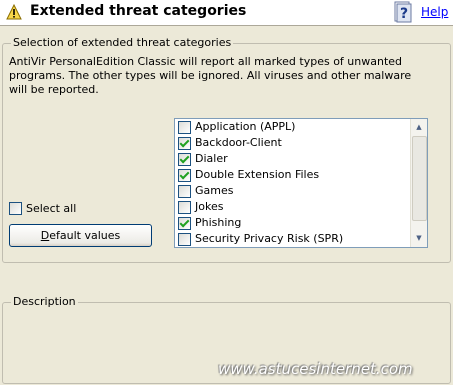  I want to click on select-all-label: Select all, so click(51, 208).